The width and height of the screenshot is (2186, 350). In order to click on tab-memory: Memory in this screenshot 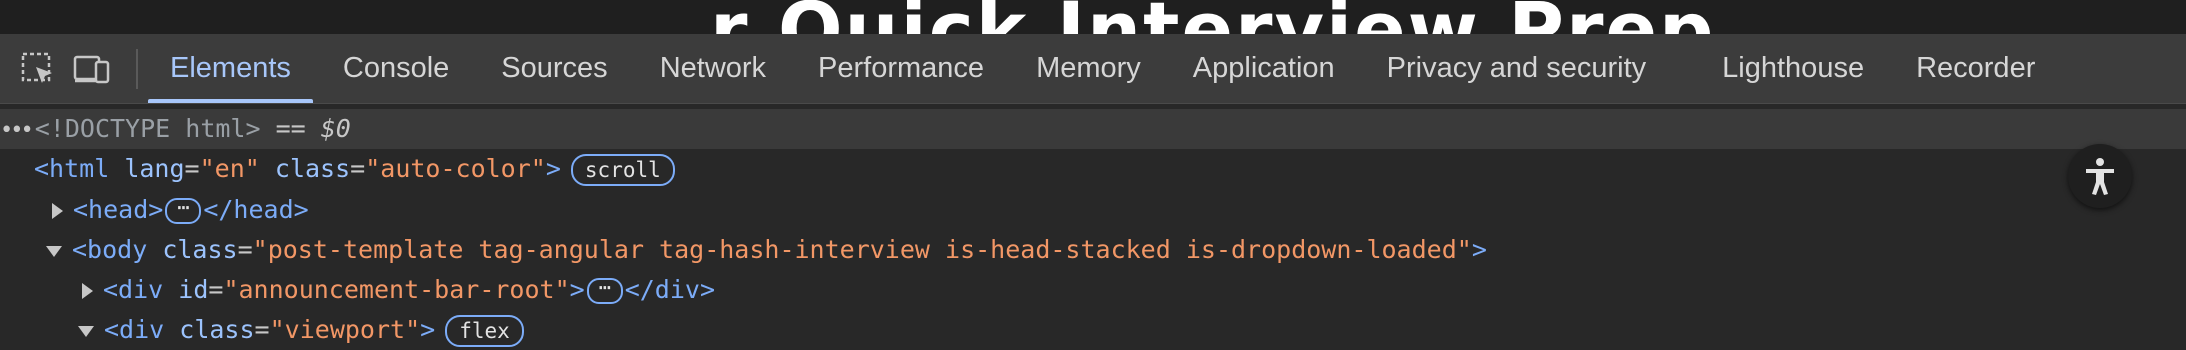, I will do `click(1088, 68)`.